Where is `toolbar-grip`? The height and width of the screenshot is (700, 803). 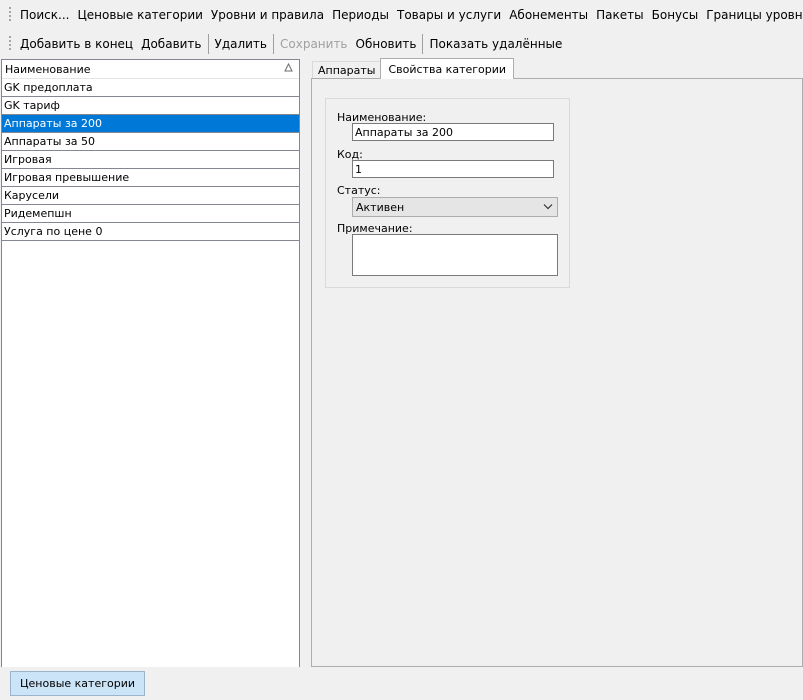 toolbar-grip is located at coordinates (10, 43).